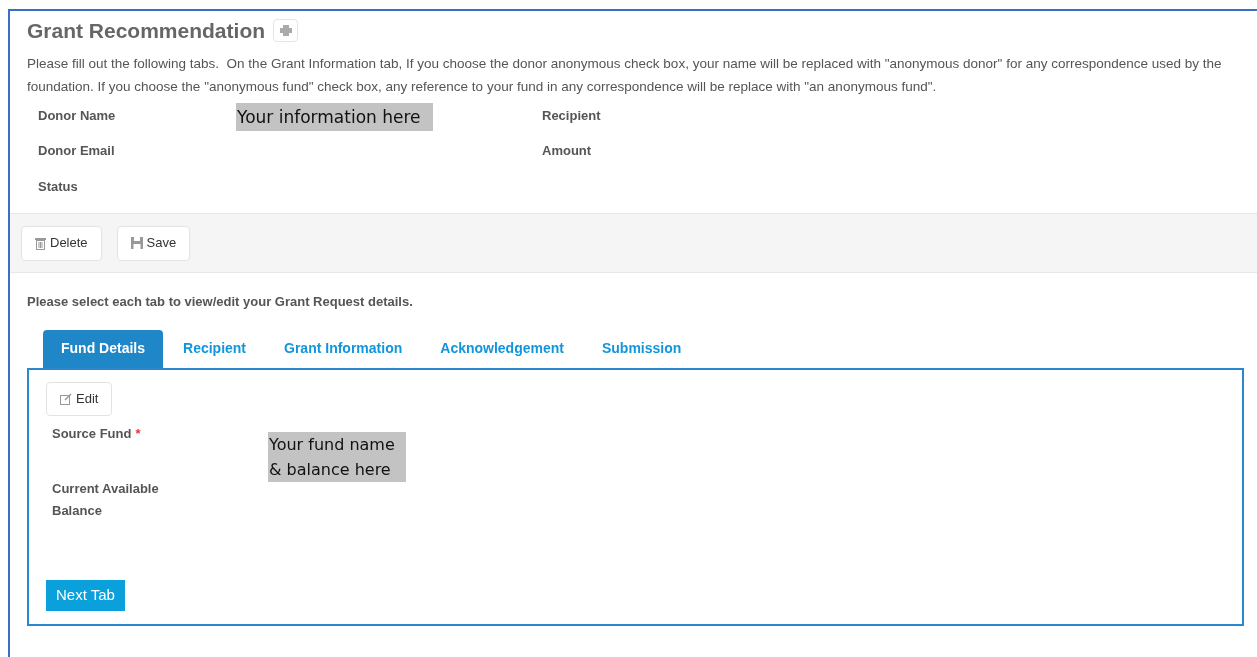 The height and width of the screenshot is (657, 1257). Describe the element at coordinates (85, 595) in the screenshot. I see `next-tab-button: Next Tab` at that location.